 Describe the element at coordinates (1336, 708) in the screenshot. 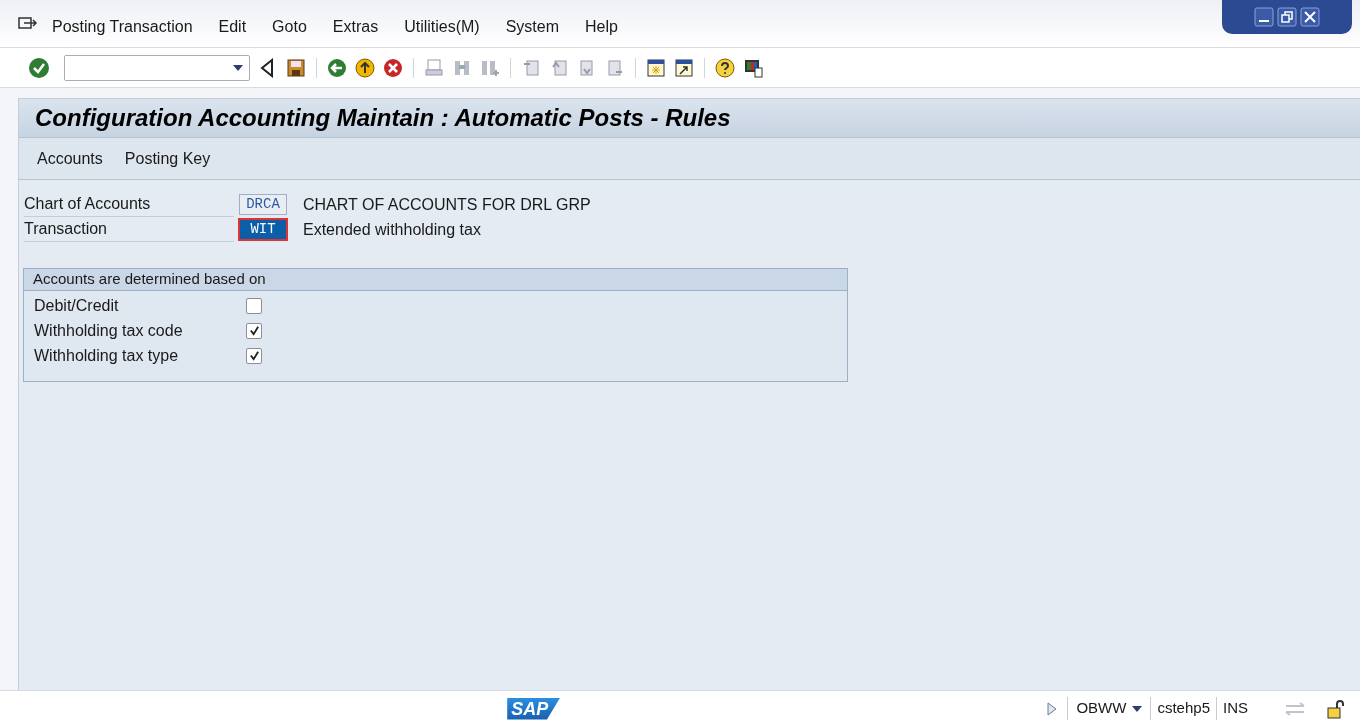

I see `padlock-icon` at that location.